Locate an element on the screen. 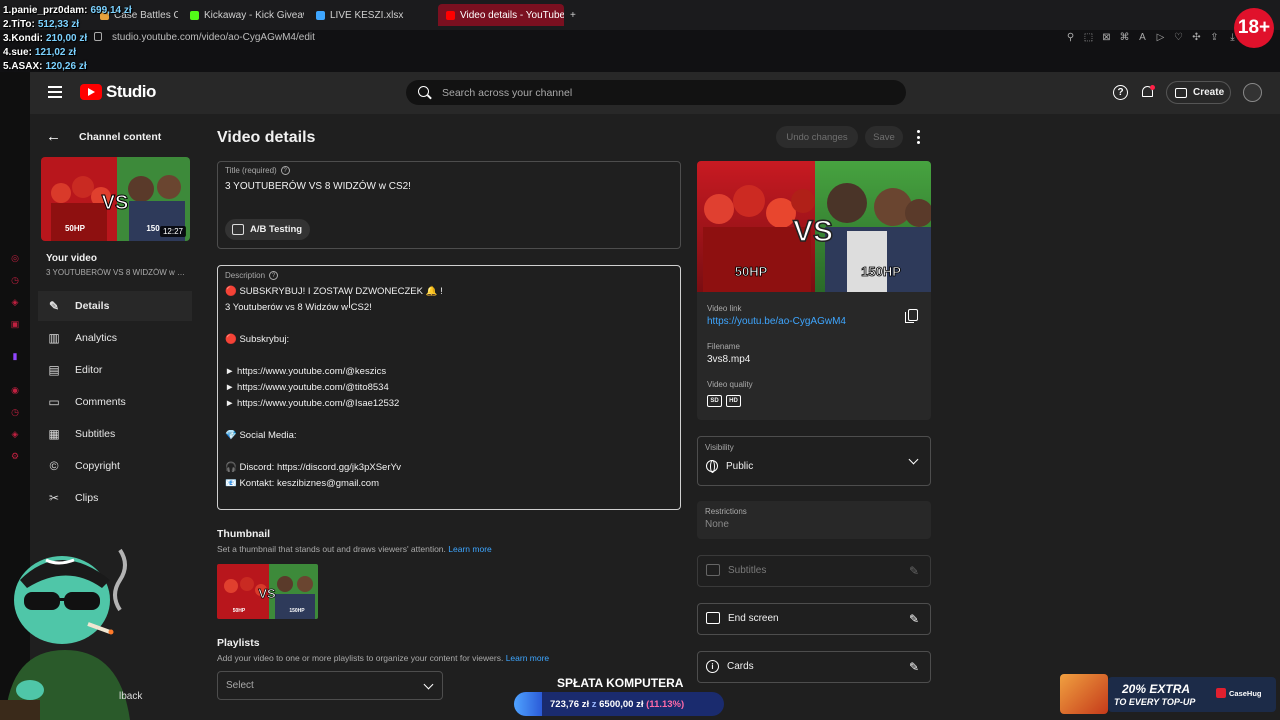 This screenshot has height=720, width=1280. your-video-label: Your video is located at coordinates (71, 258).